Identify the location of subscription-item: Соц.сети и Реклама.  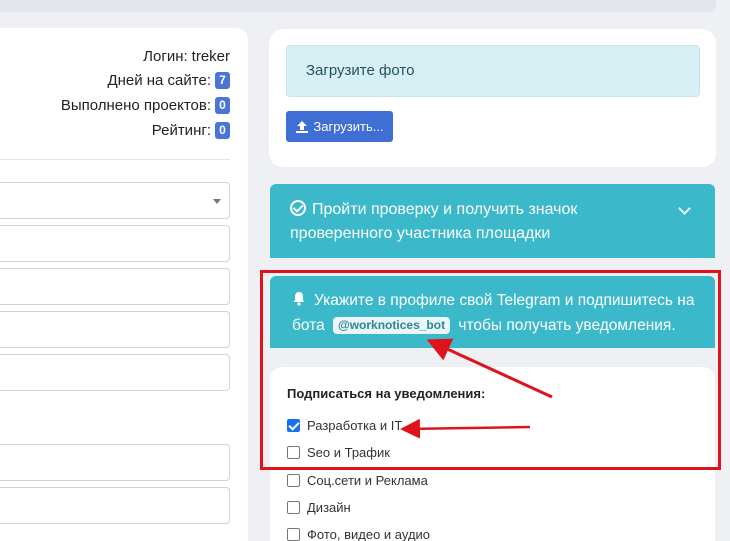
(357, 480).